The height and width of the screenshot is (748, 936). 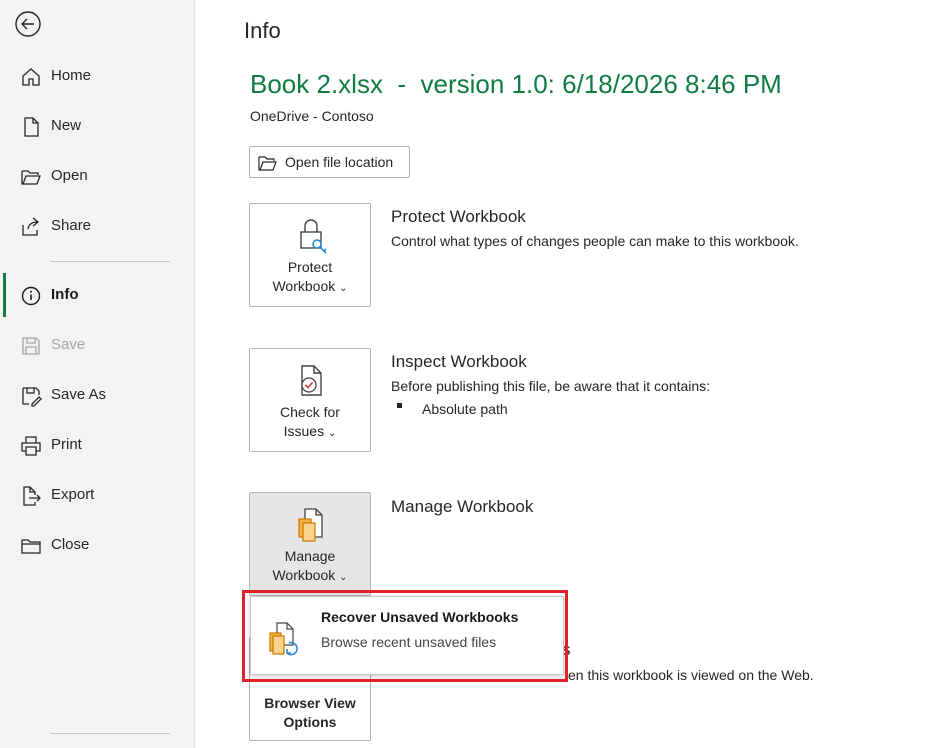 I want to click on protect-button-line2: Workbook, so click(x=304, y=286).